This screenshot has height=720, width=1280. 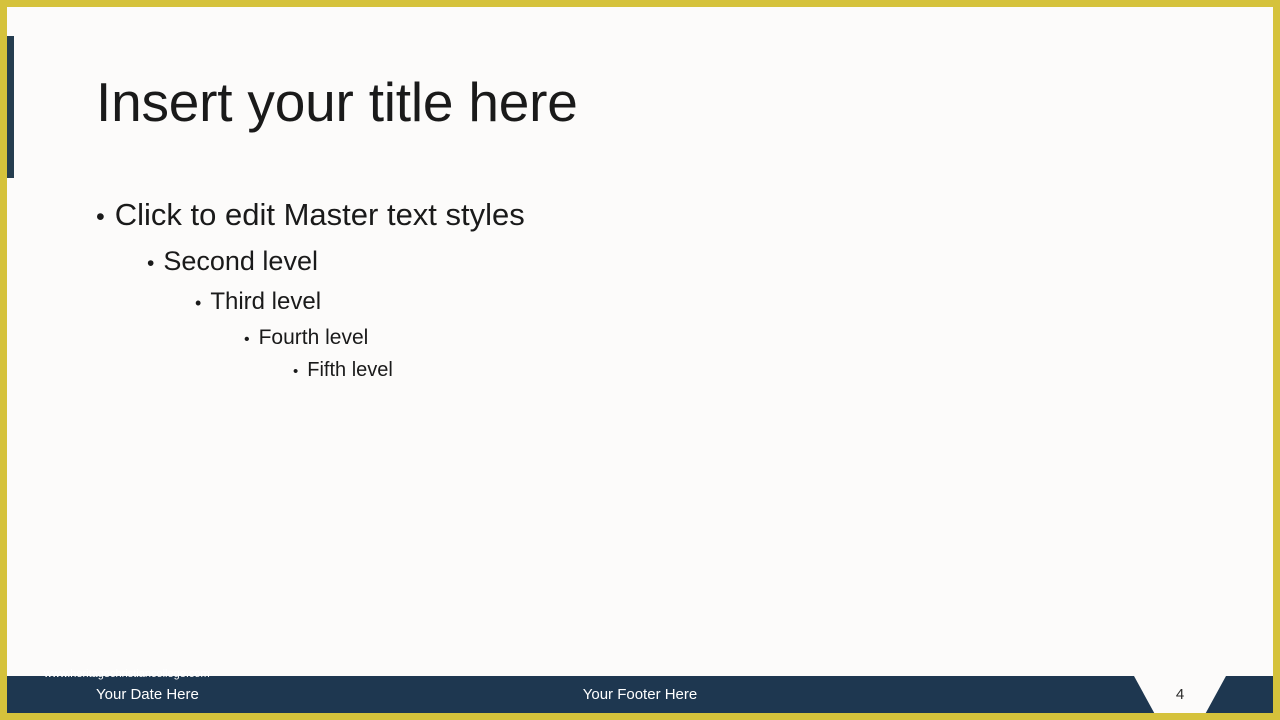 What do you see at coordinates (313, 337) in the screenshot?
I see `bullet-level-4-label: Fourth level` at bounding box center [313, 337].